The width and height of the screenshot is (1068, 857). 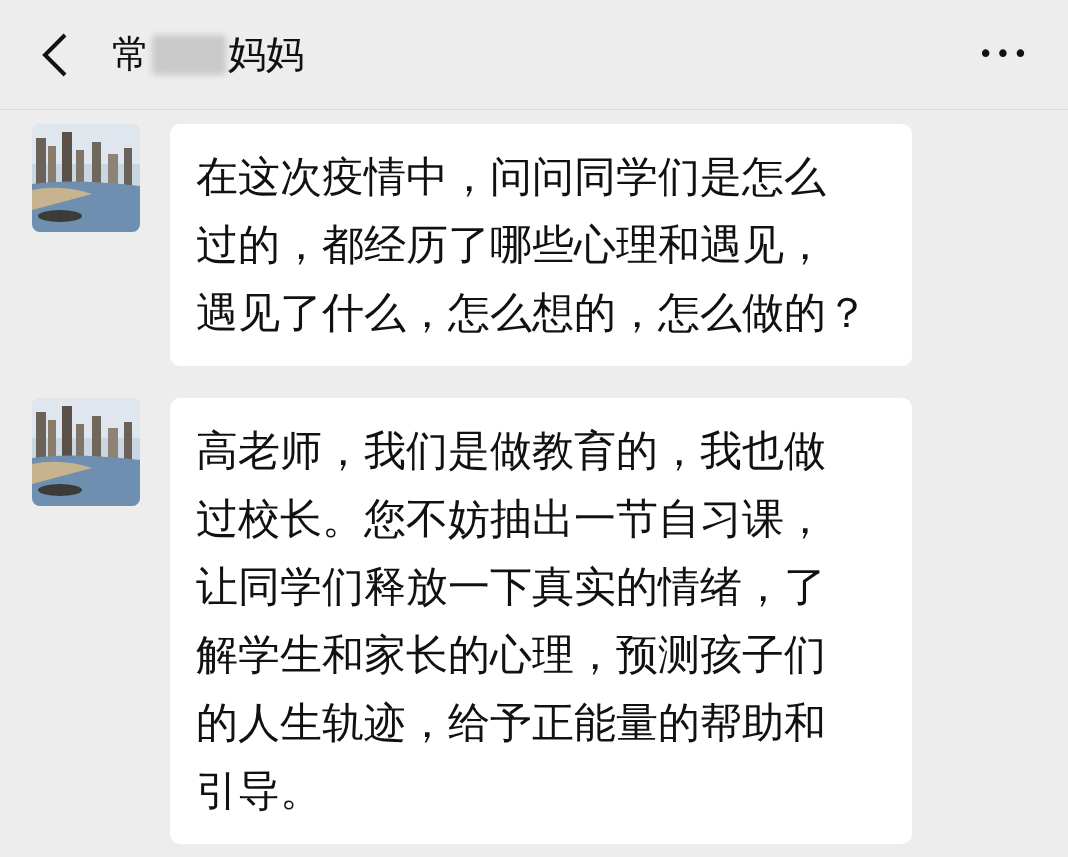 I want to click on message-text: 在这次疫情中，问问同学们是怎么 过的，都经历了哪些心理和遇见， 遇见了什么，怎么想的，怎么做的？, so click(x=532, y=245).